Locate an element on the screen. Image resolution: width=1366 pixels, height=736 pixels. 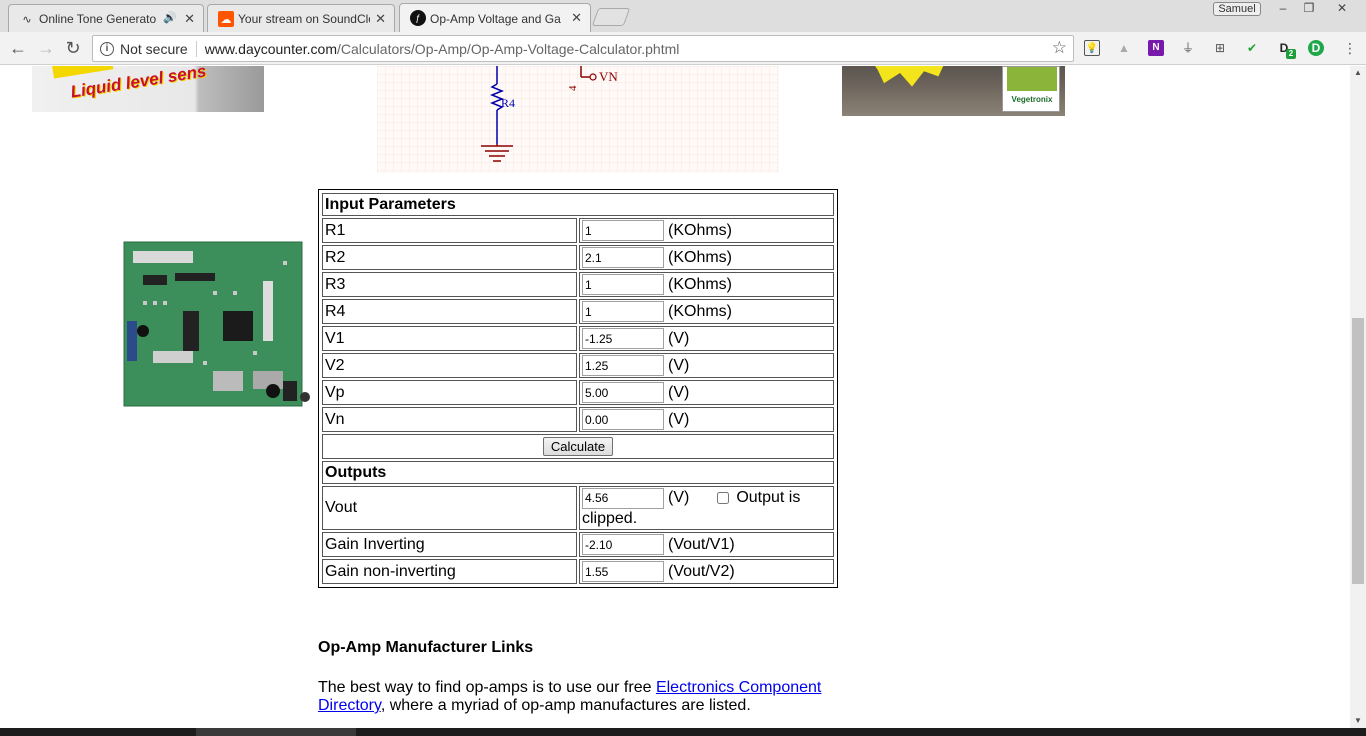
input-row-vp: Vp (V) is located at coordinates (578, 392).